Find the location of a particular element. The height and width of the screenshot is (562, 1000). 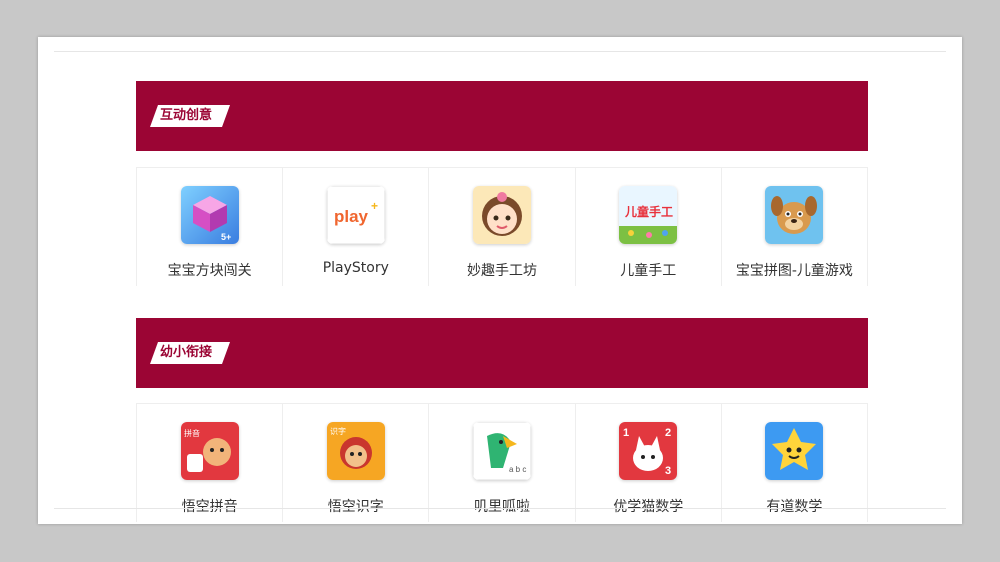

playstory-app-icon: play + is located at coordinates (355, 215).